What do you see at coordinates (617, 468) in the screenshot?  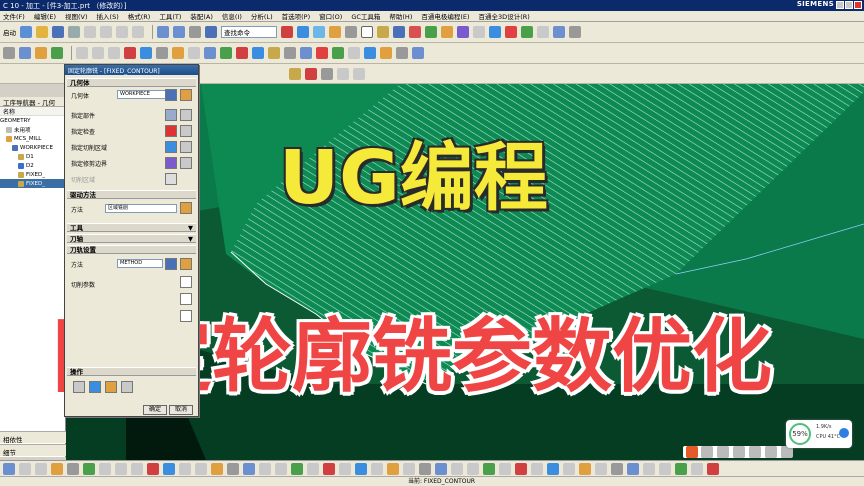 I see `scale-icon` at bounding box center [617, 468].